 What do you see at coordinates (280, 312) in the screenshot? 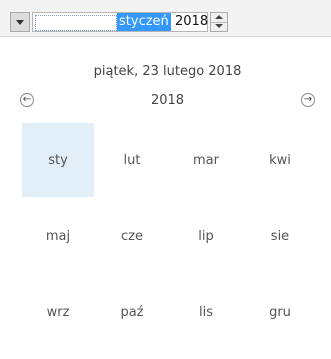
I see `month-cell: gru` at bounding box center [280, 312].